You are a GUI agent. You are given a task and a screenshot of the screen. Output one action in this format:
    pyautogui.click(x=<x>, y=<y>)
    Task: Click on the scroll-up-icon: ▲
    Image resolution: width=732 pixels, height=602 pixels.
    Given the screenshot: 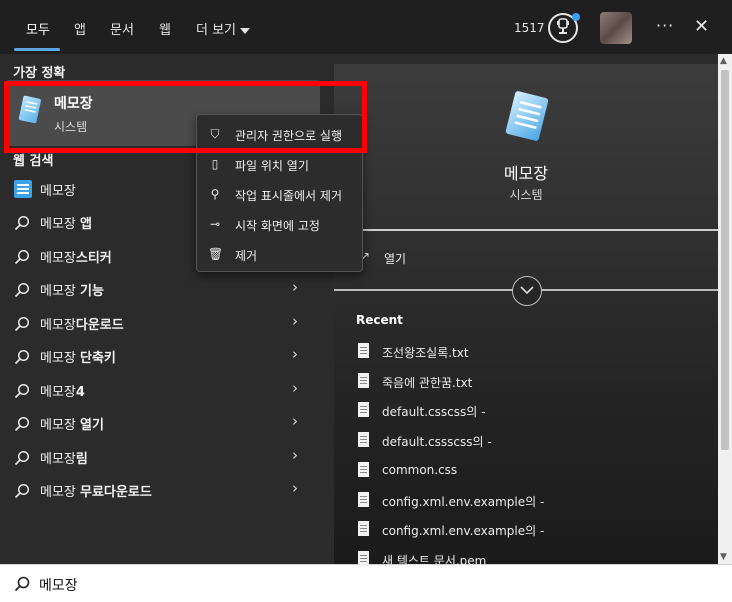 What is the action you would take?
    pyautogui.click(x=723, y=61)
    